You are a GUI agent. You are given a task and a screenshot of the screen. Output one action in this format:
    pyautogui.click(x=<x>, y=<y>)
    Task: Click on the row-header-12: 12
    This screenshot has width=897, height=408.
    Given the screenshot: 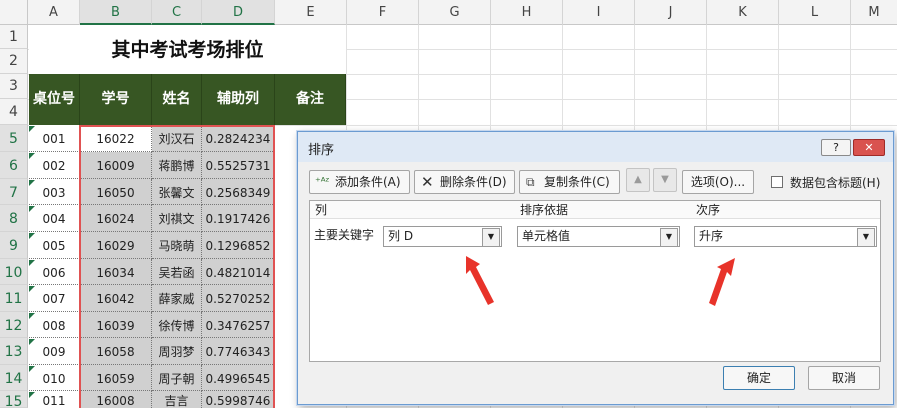 What is the action you would take?
    pyautogui.click(x=14, y=325)
    